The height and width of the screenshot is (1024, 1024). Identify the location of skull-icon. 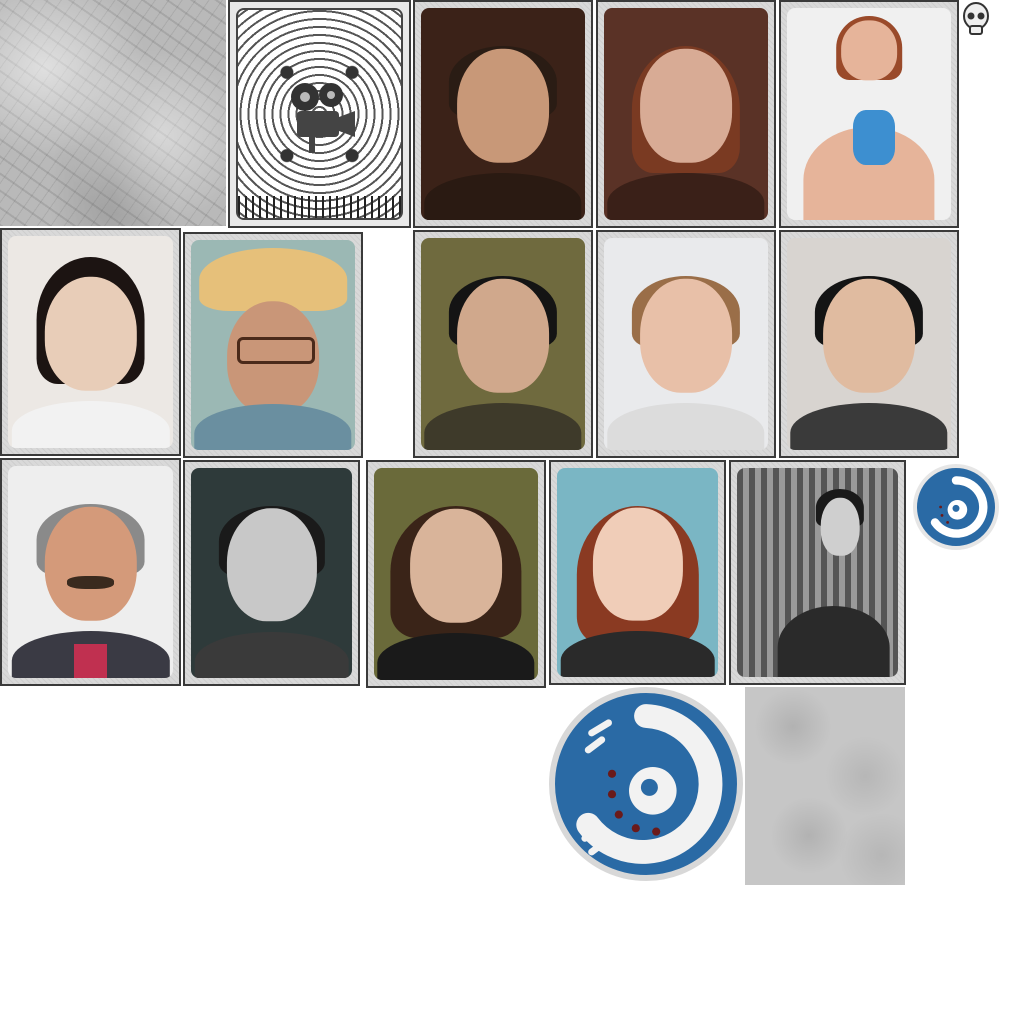
(976, 20).